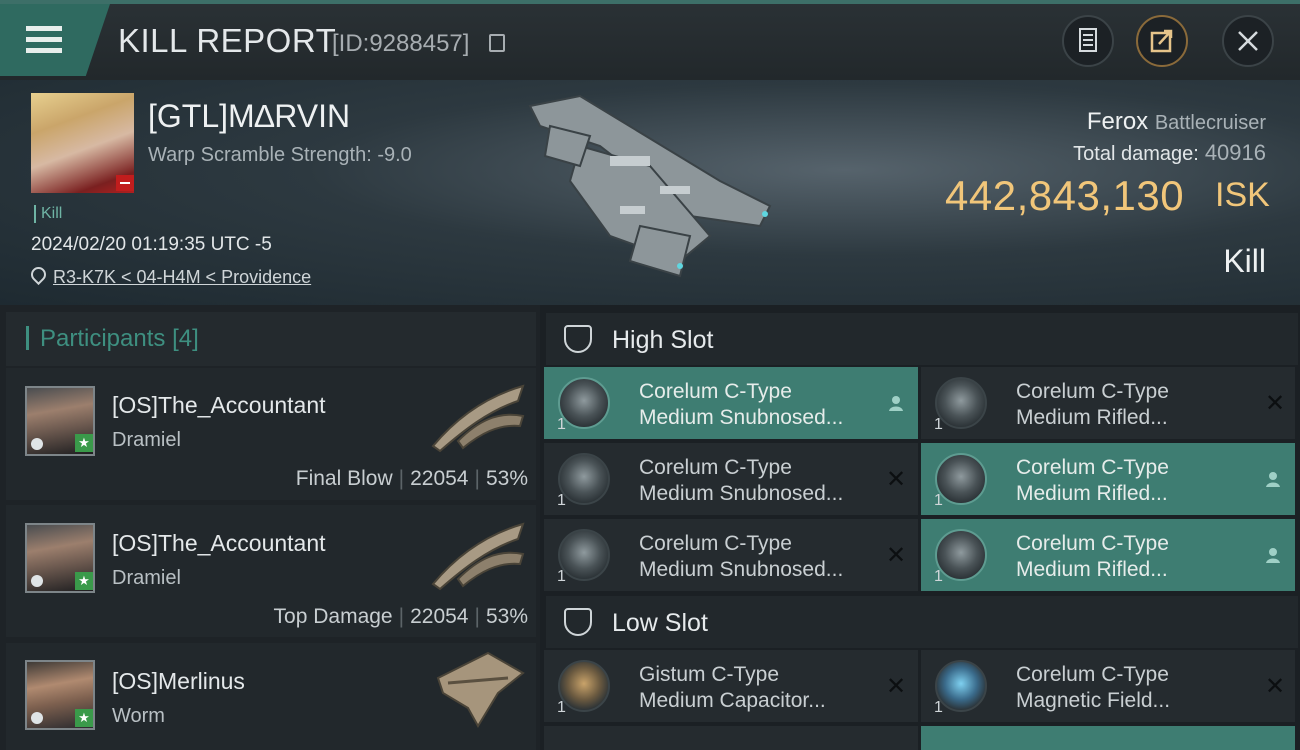 This screenshot has height=750, width=1300. What do you see at coordinates (1244, 261) in the screenshot?
I see `result-label: Kill` at bounding box center [1244, 261].